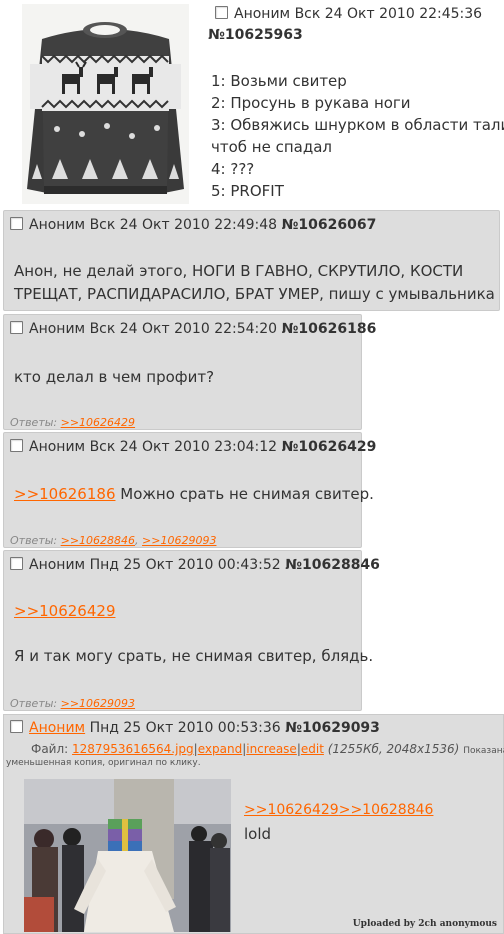 The width and height of the screenshot is (504, 934). Describe the element at coordinates (329, 329) in the screenshot. I see `post-number: №10626186` at that location.